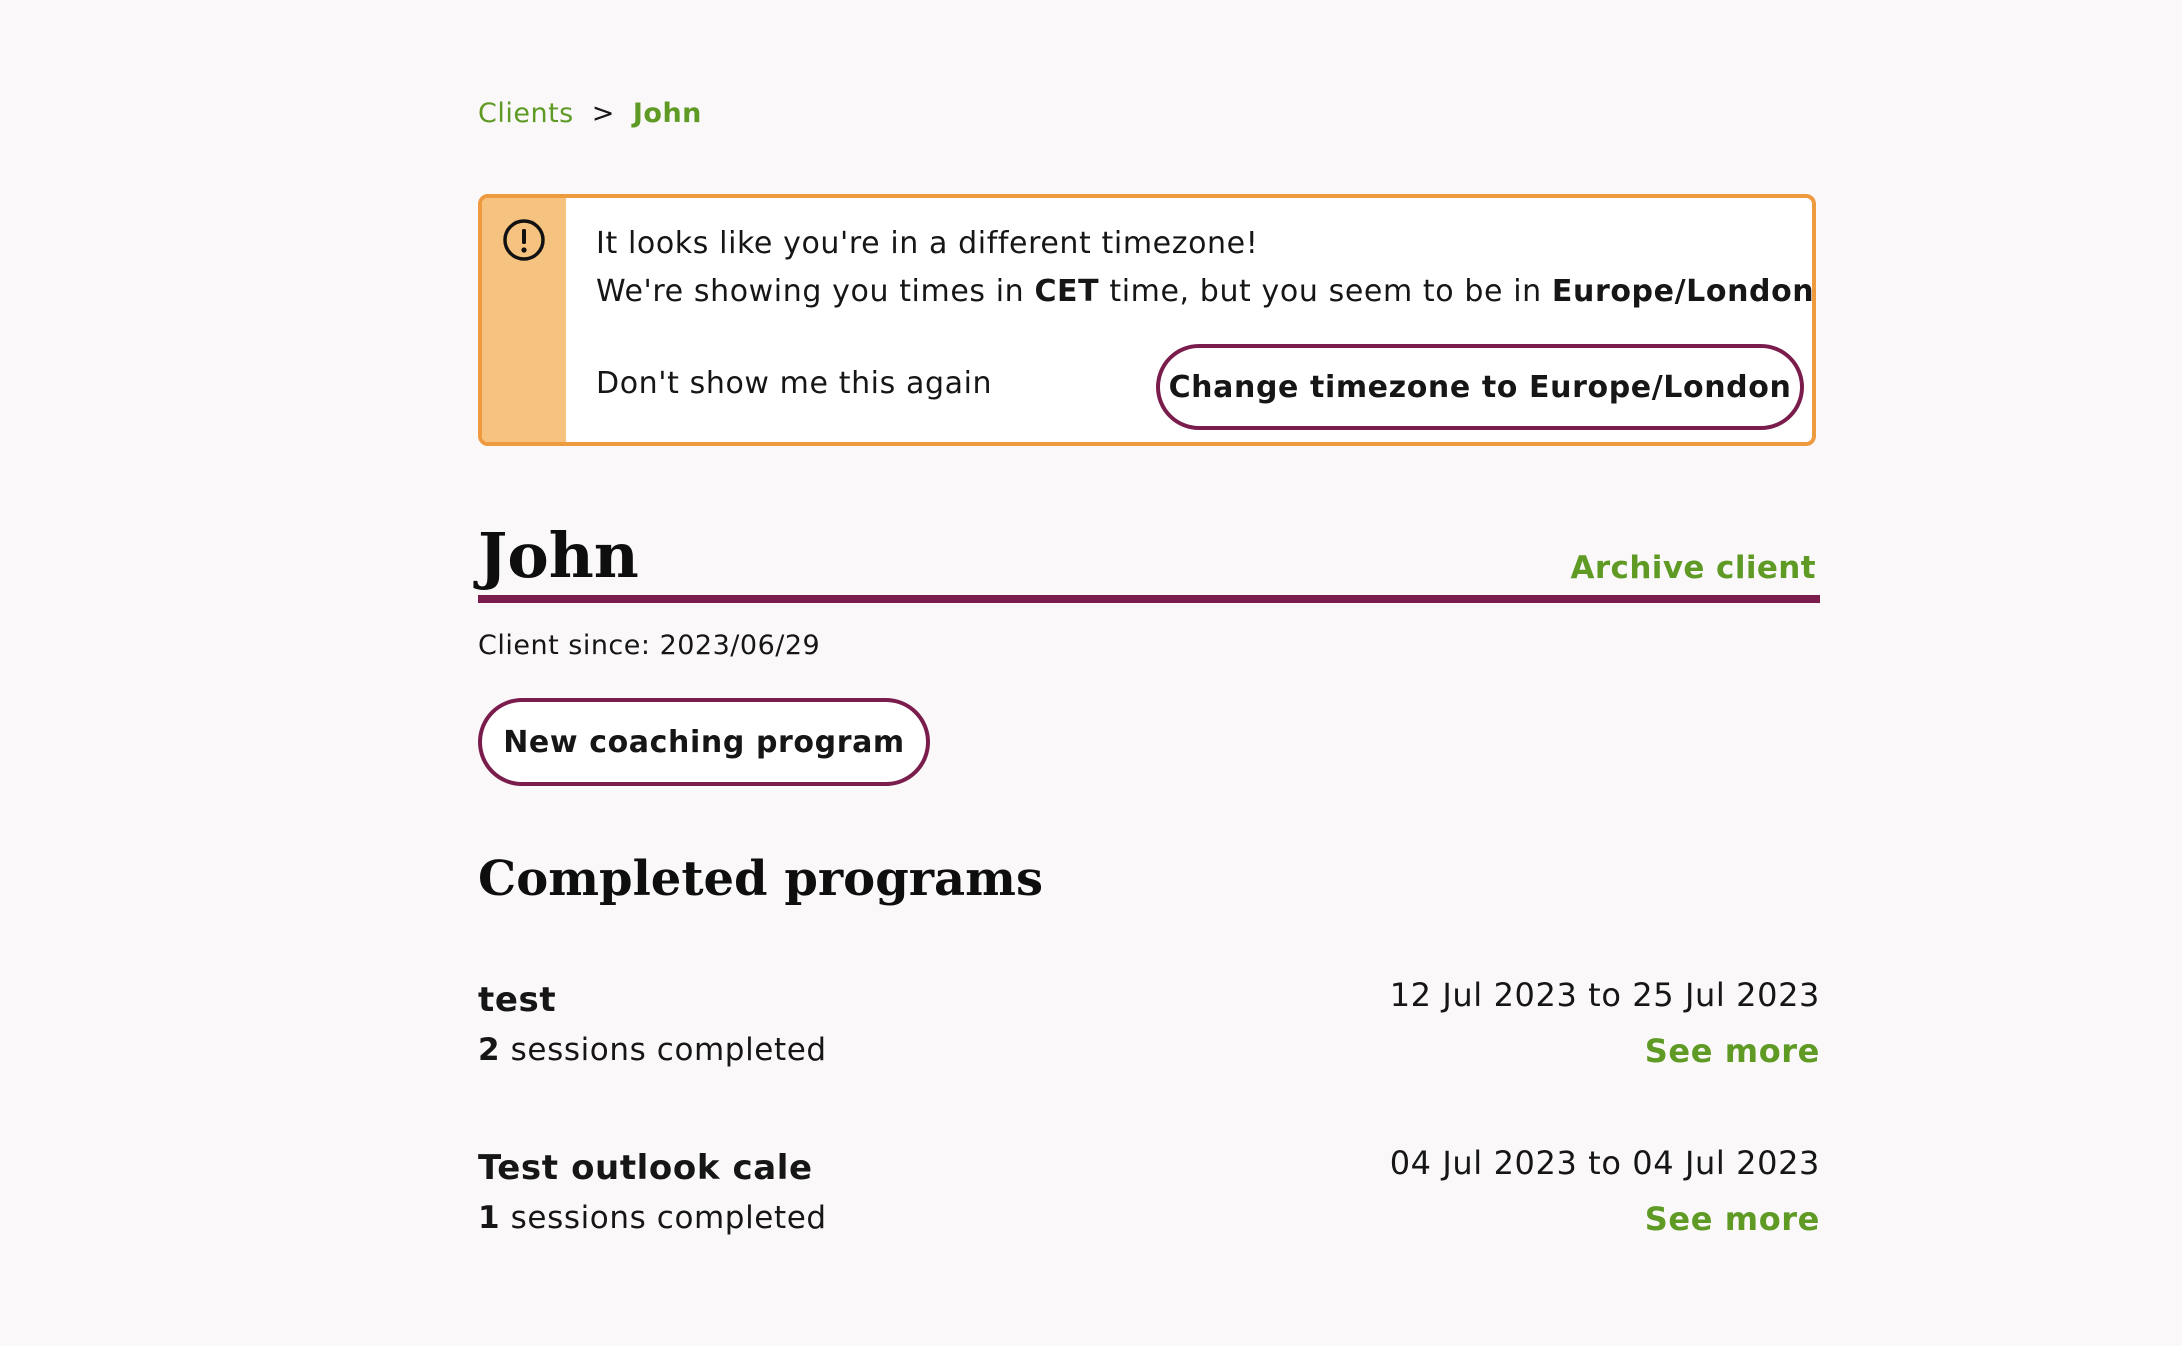 The height and width of the screenshot is (1346, 2182). What do you see at coordinates (564, 645) in the screenshot?
I see `client-since-label: Client since:` at bounding box center [564, 645].